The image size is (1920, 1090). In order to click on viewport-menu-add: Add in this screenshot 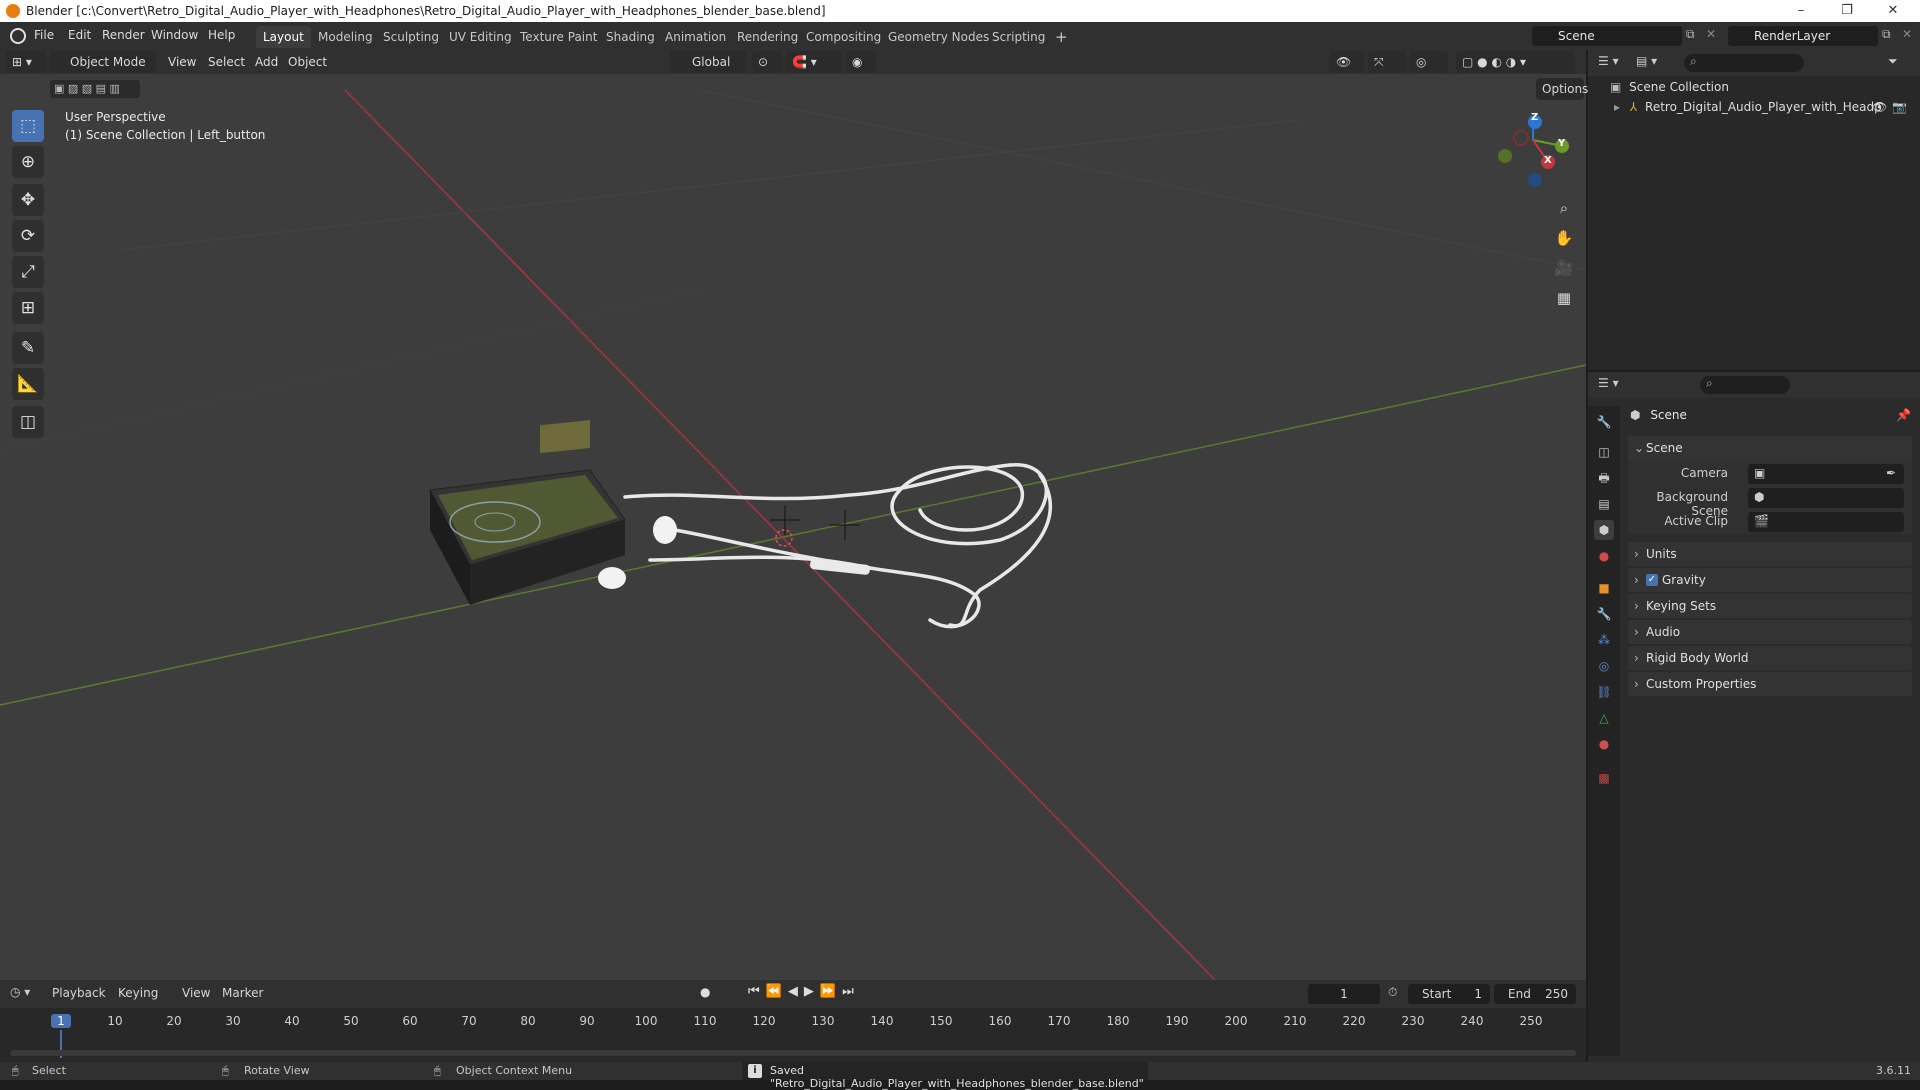, I will do `click(266, 62)`.